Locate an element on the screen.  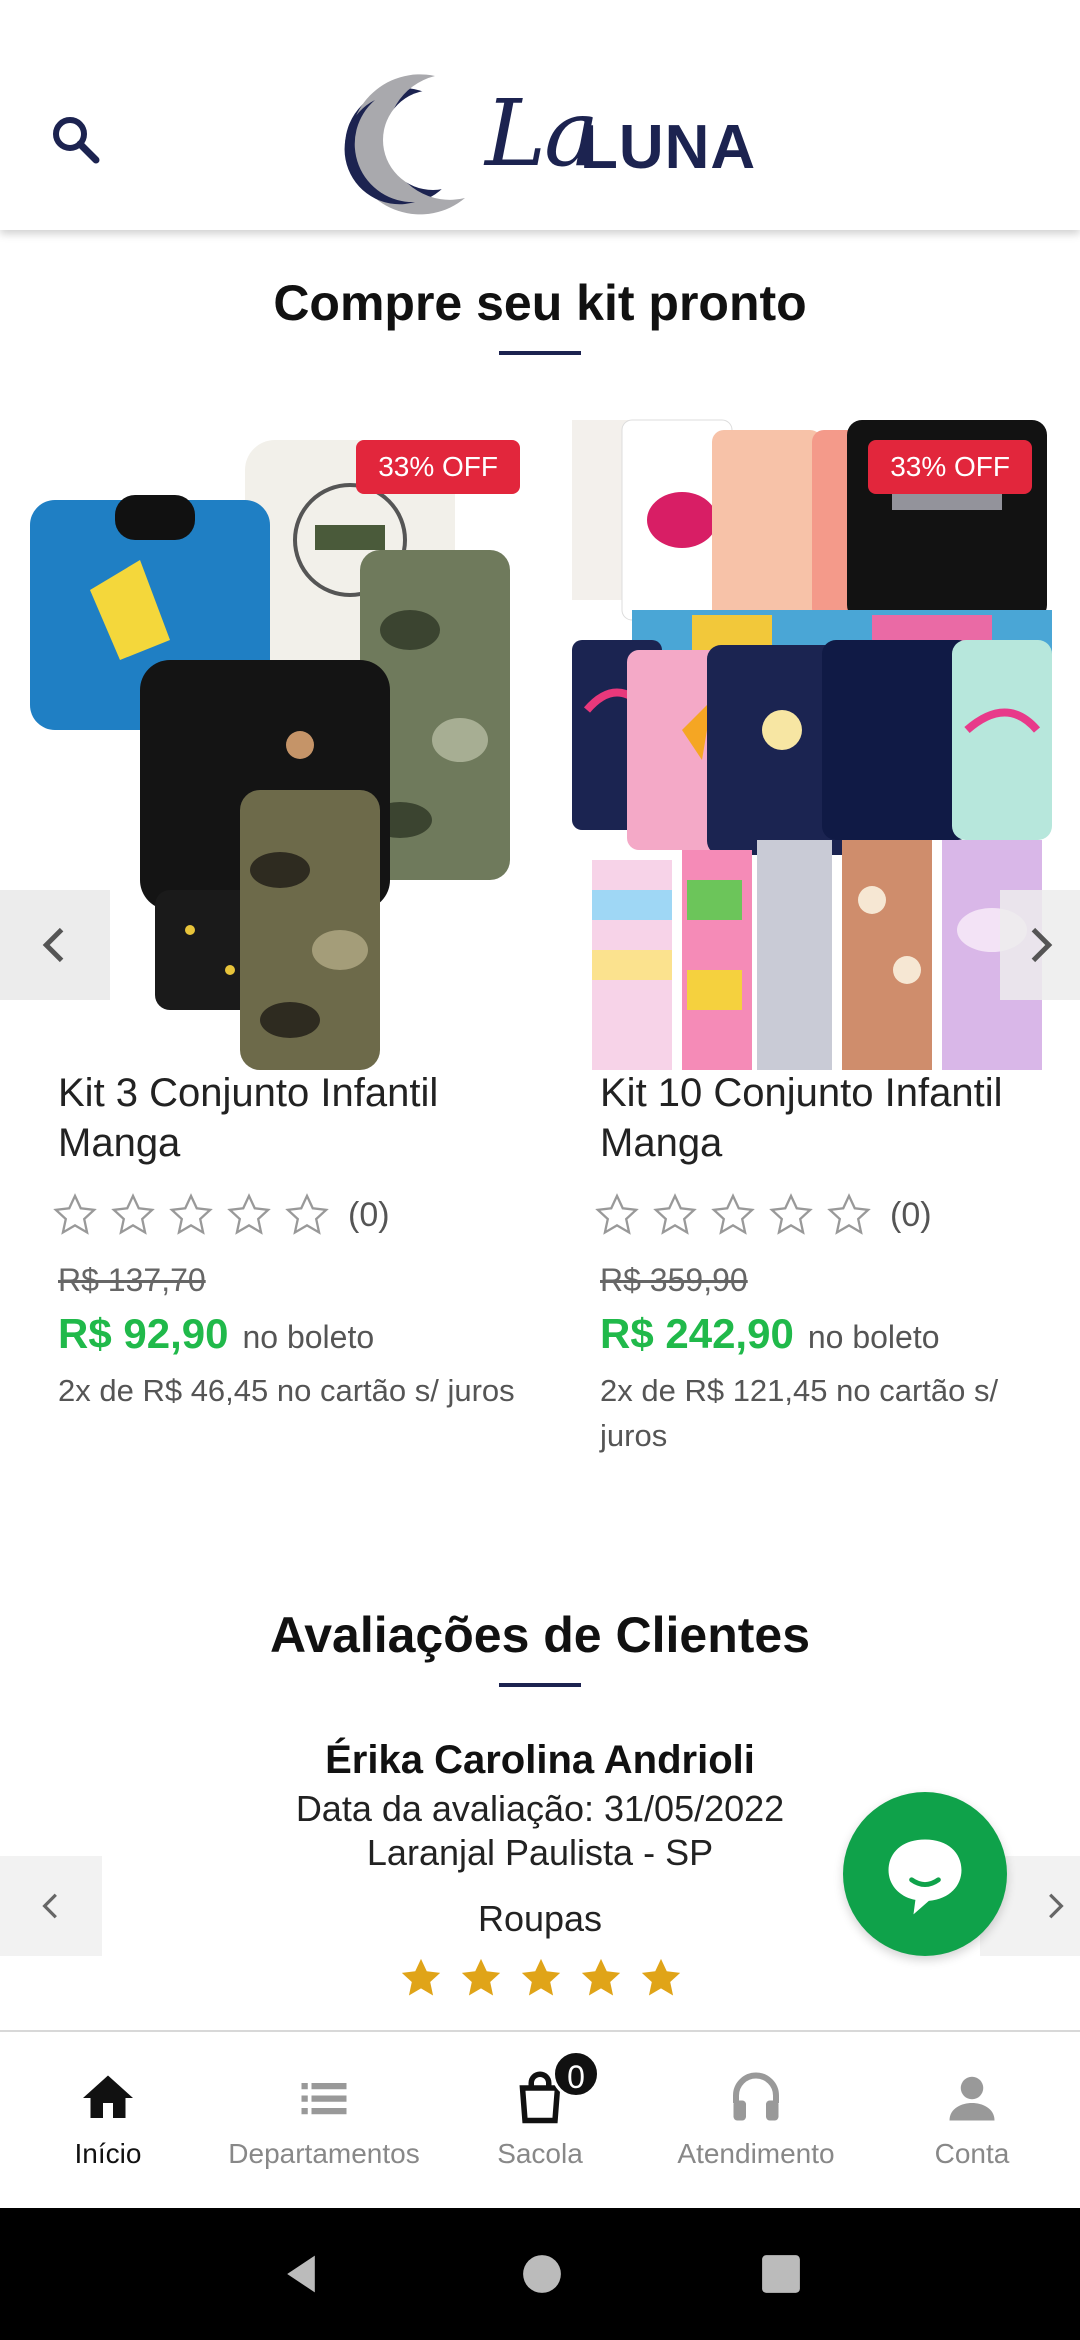
moon-logo-icon is located at coordinates (413, 144).